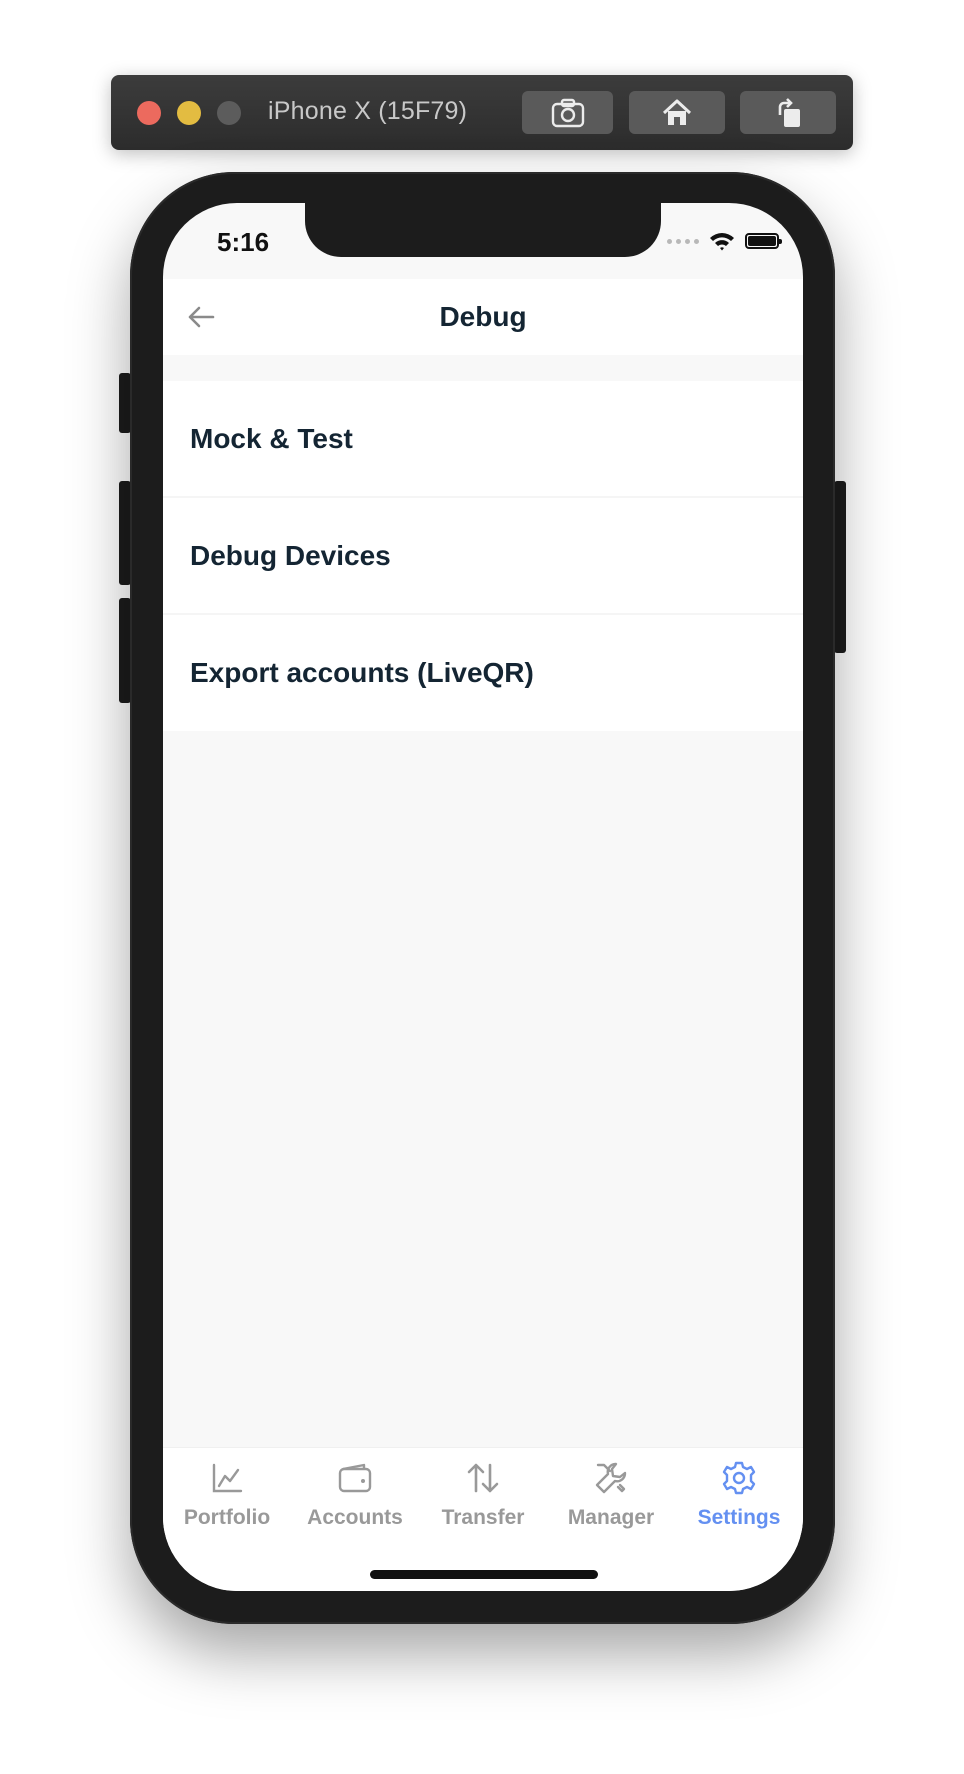 Image resolution: width=964 pixels, height=1774 pixels. Describe the element at coordinates (739, 1503) in the screenshot. I see `tab-settings: Settings` at that location.